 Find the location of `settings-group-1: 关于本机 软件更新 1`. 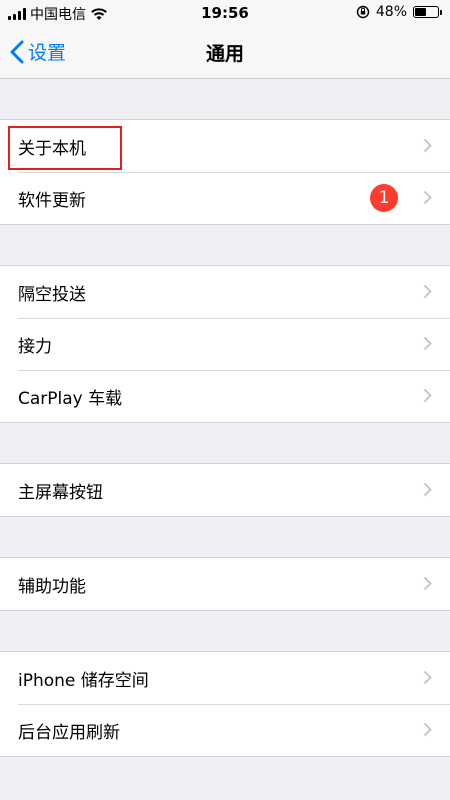

settings-group-1: 关于本机 软件更新 1 is located at coordinates (225, 172).